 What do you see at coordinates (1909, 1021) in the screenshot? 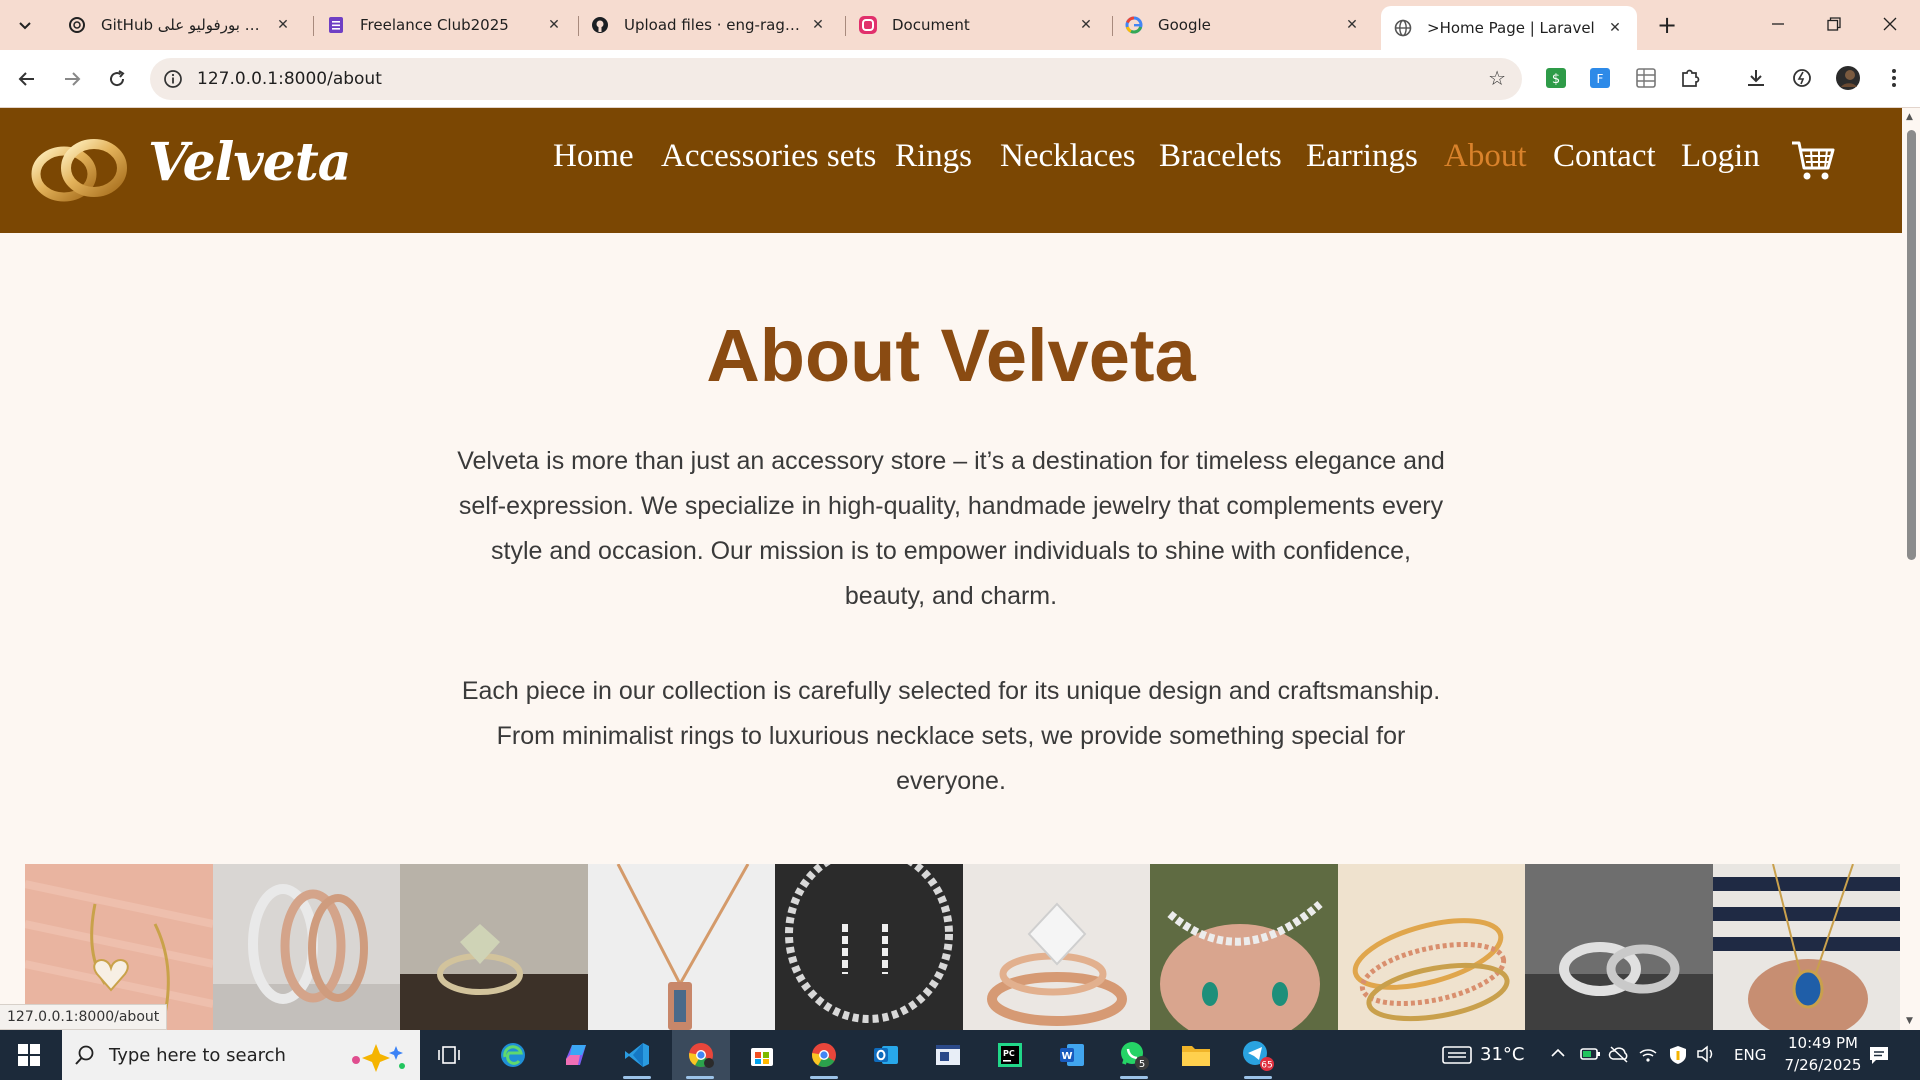
I see `scroll-down-arrow-icon: ▼` at bounding box center [1909, 1021].